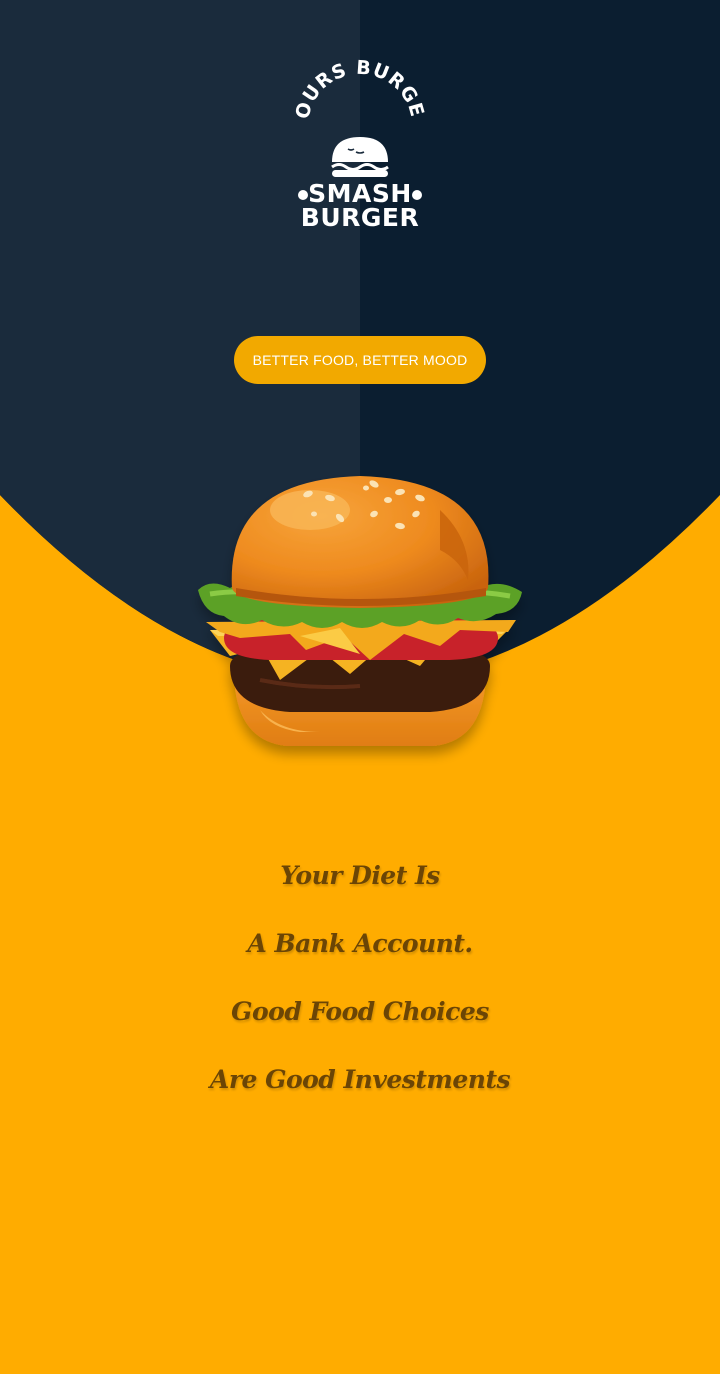 Image resolution: width=720 pixels, height=1374 pixels. What do you see at coordinates (360, 875) in the screenshot?
I see `quote-line-1: Your Diet Is` at bounding box center [360, 875].